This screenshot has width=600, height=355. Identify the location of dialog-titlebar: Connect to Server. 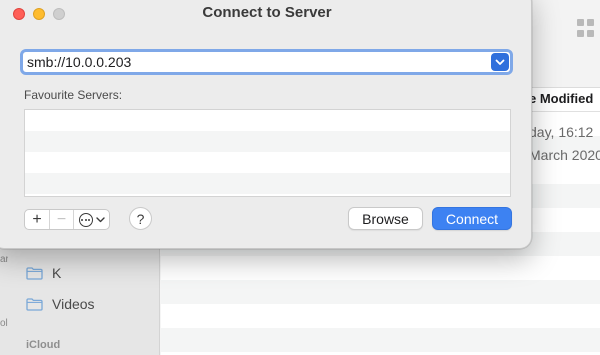
(265, 19).